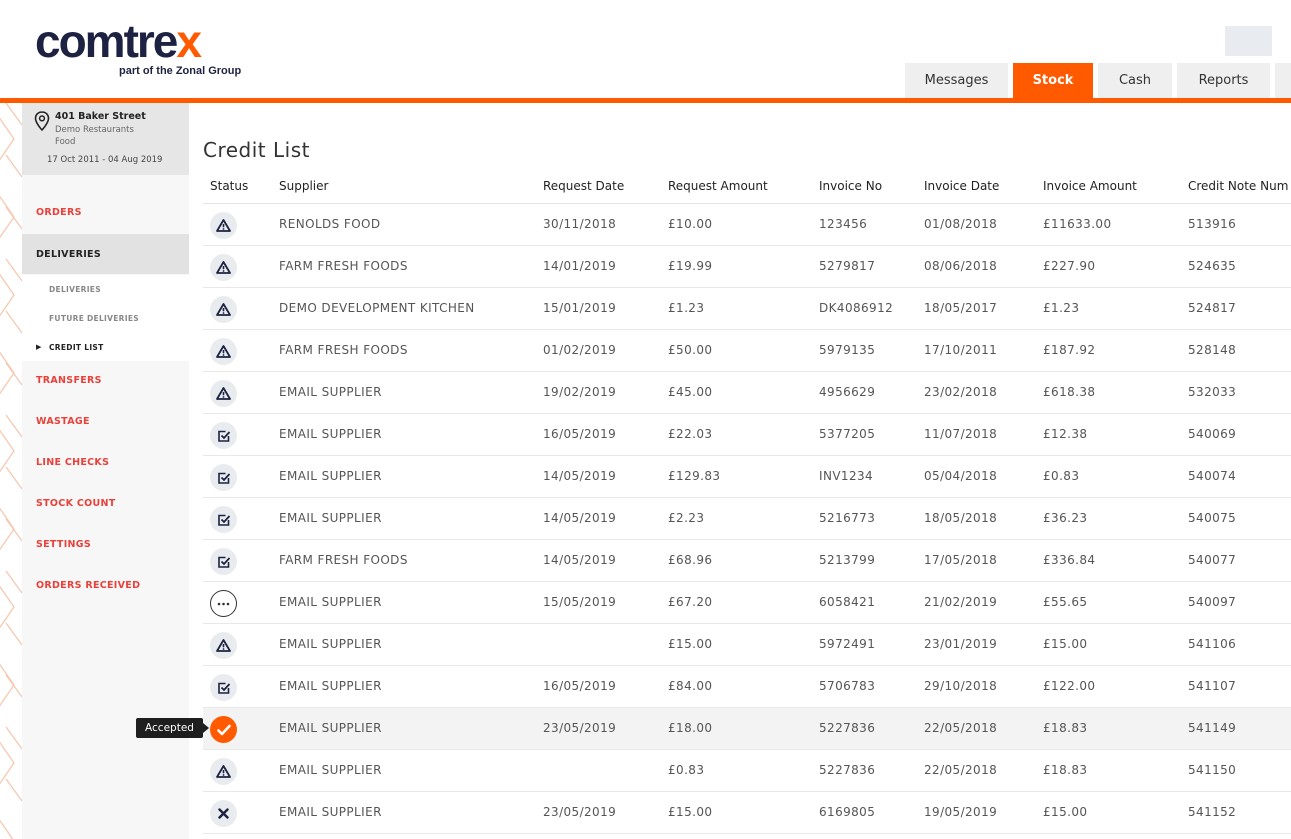 The height and width of the screenshot is (839, 1291). What do you see at coordinates (1212, 770) in the screenshot?
I see `credit-note-cell: 541150` at bounding box center [1212, 770].